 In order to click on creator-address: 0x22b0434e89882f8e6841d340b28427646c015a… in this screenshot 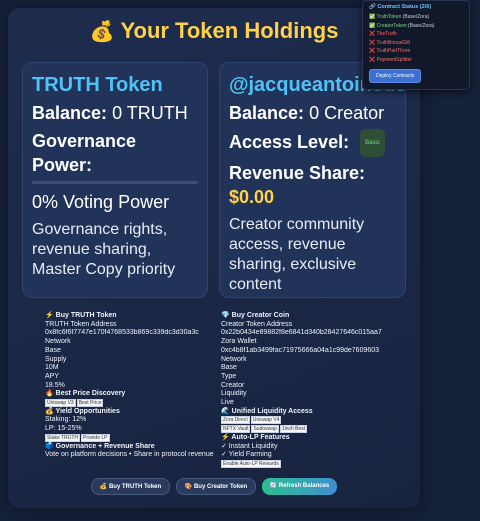, I will do `click(309, 333)`.